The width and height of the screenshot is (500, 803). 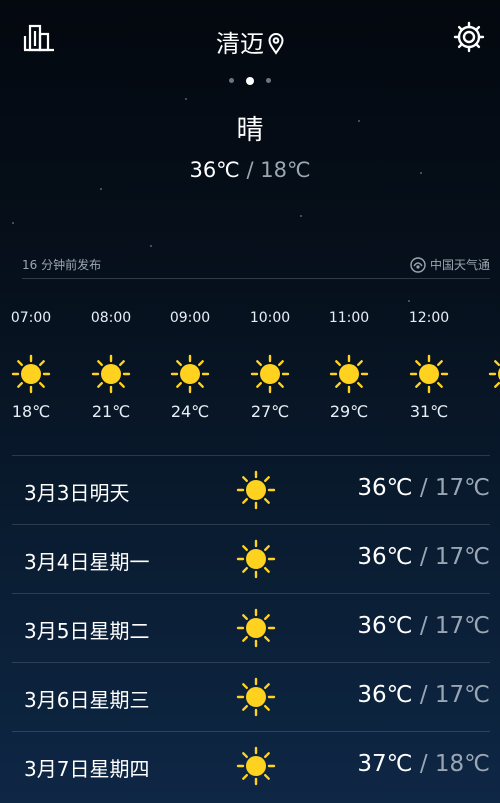 What do you see at coordinates (87, 700) in the screenshot?
I see `day-date: 3月6日星期三` at bounding box center [87, 700].